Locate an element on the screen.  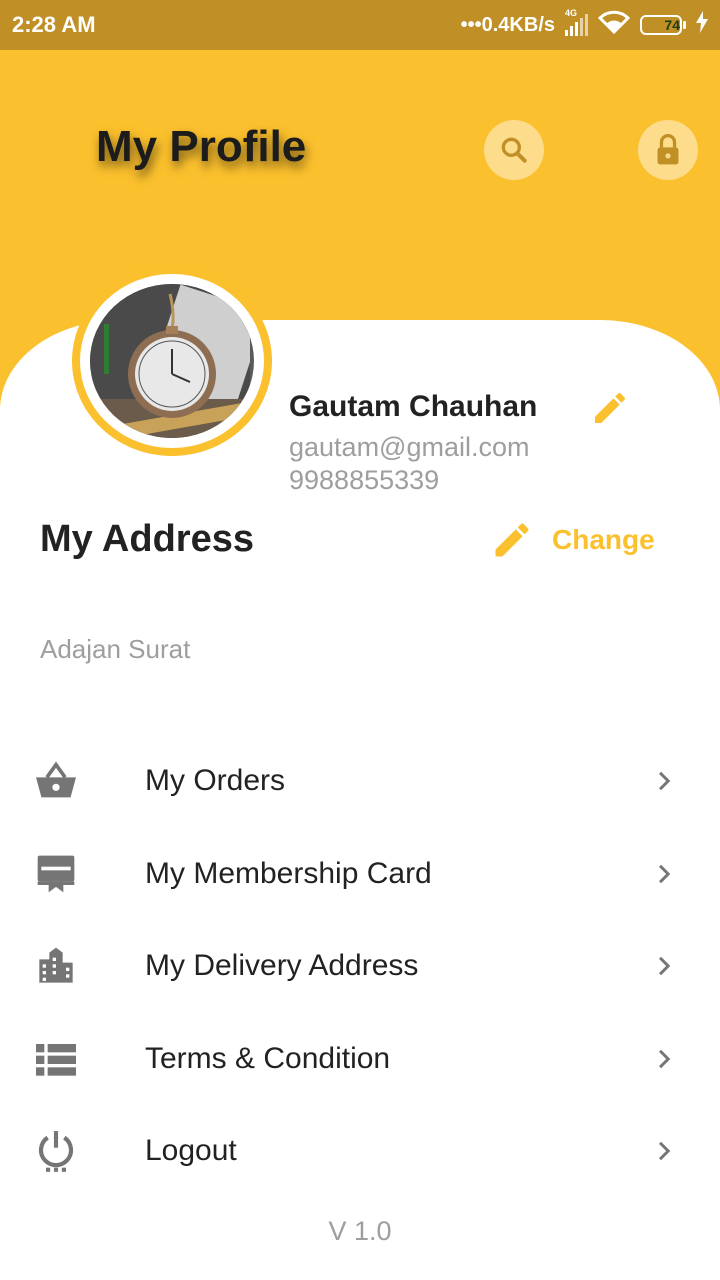
charging-icon is located at coordinates (702, 25).